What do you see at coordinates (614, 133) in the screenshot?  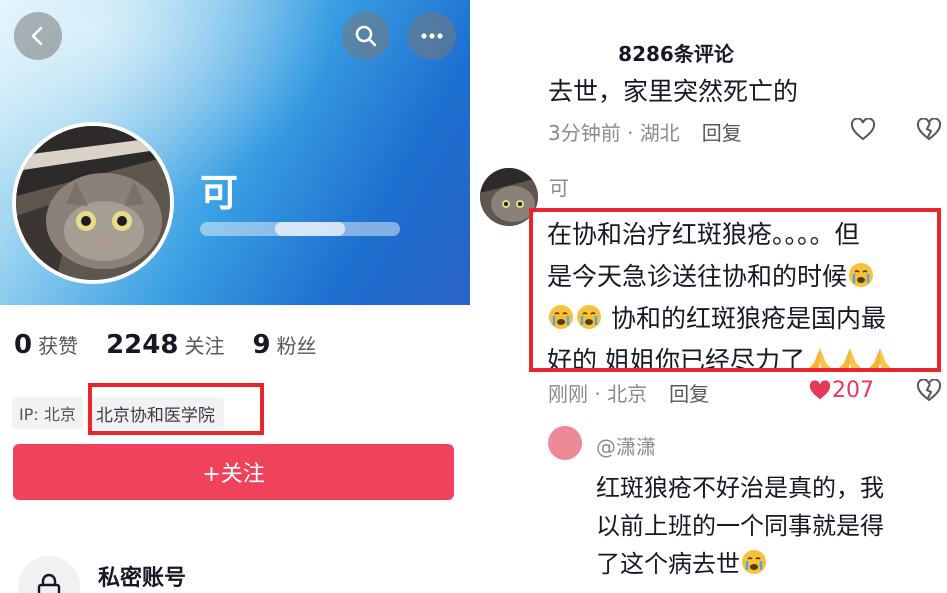 I see `prev-comment-time: 3分钟前 · 湖北` at bounding box center [614, 133].